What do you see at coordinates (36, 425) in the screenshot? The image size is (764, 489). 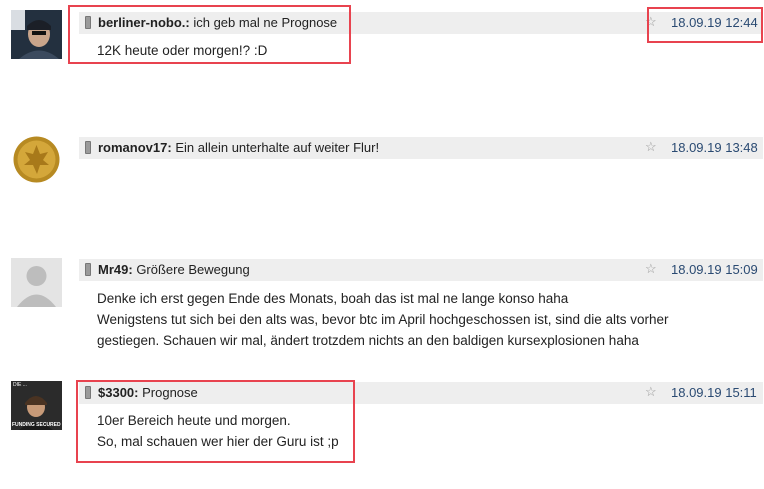 I see `avatar-caption: FUNDING SECURED` at bounding box center [36, 425].